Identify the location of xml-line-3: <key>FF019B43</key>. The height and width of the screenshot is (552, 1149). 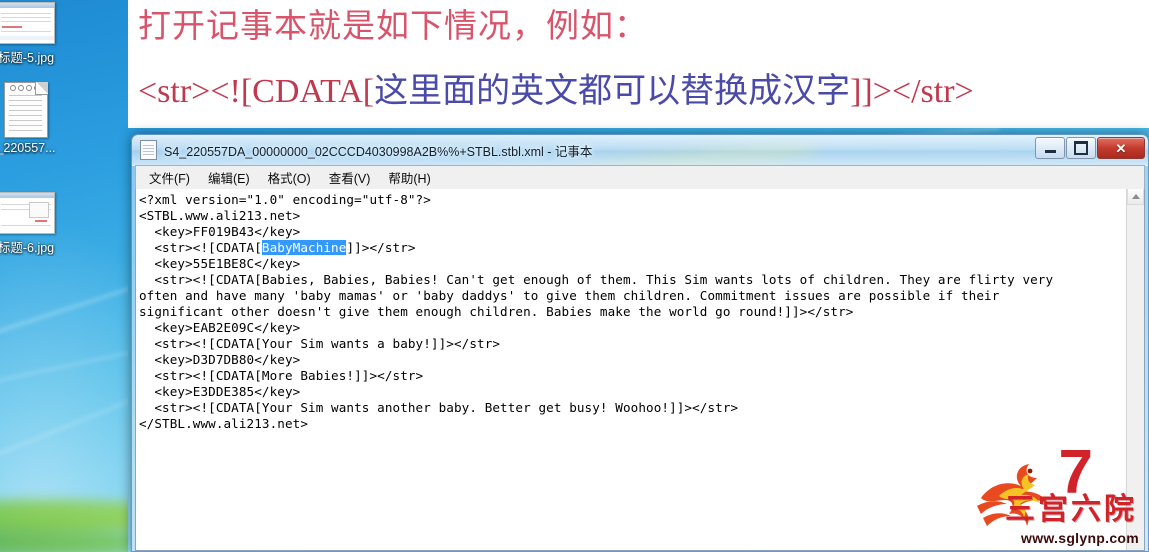
(220, 231).